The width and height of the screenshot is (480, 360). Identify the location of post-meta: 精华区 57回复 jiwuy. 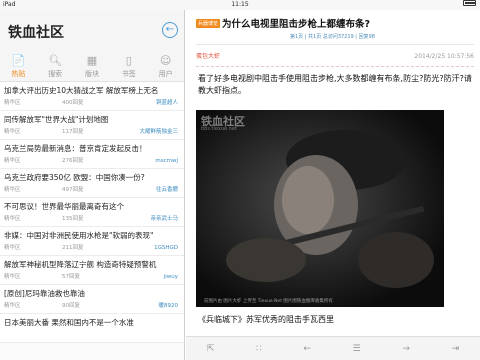
(92, 277).